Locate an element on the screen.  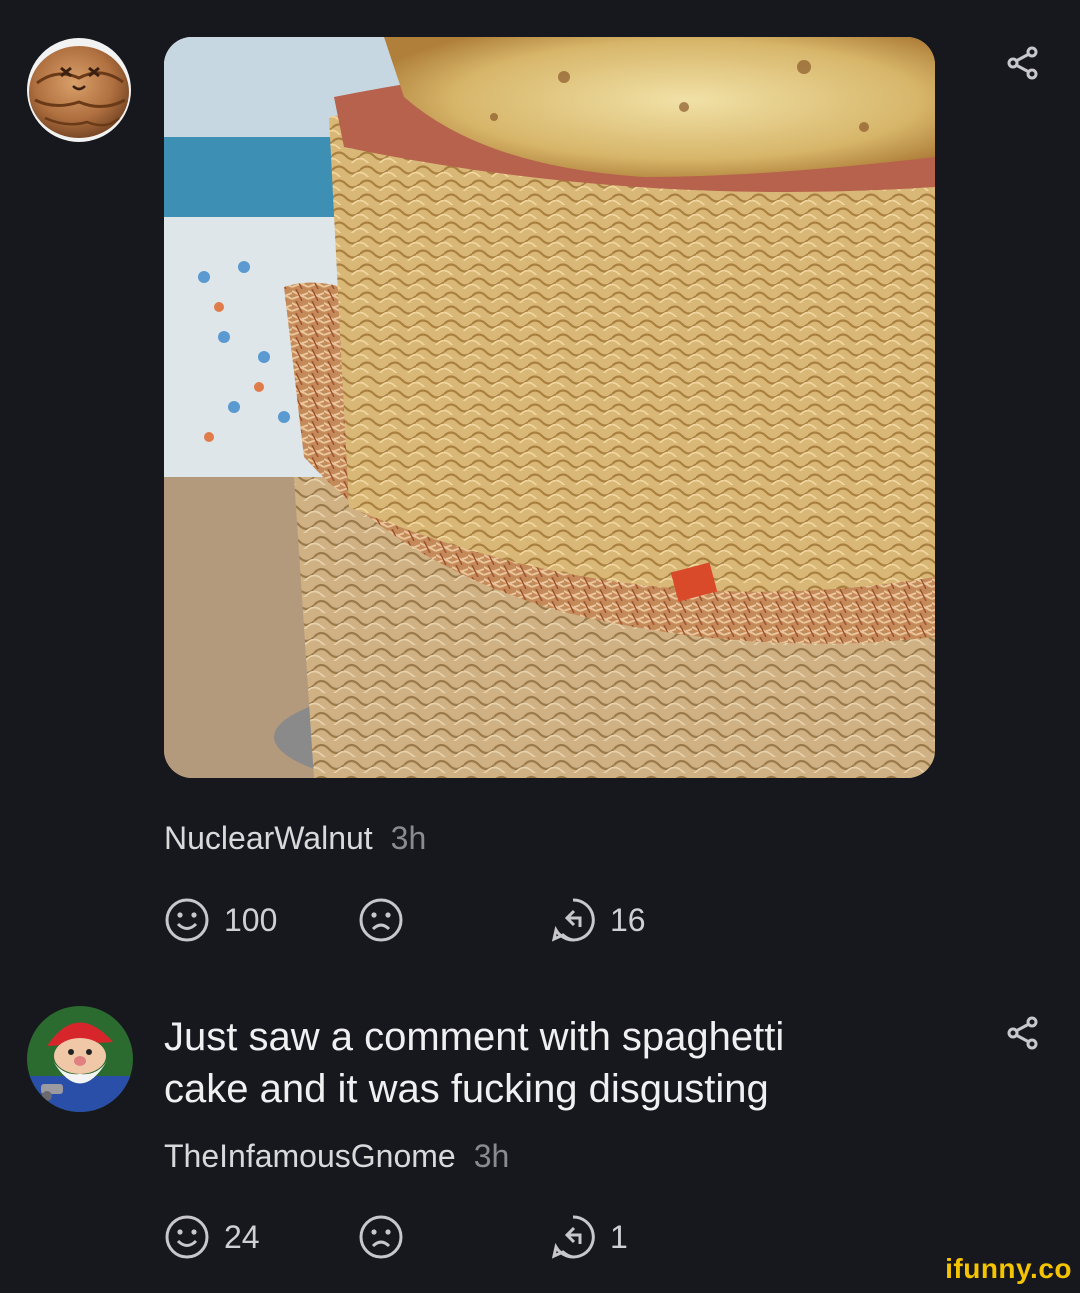
comment-reactions: 24 is located at coordinates (212, 1237).